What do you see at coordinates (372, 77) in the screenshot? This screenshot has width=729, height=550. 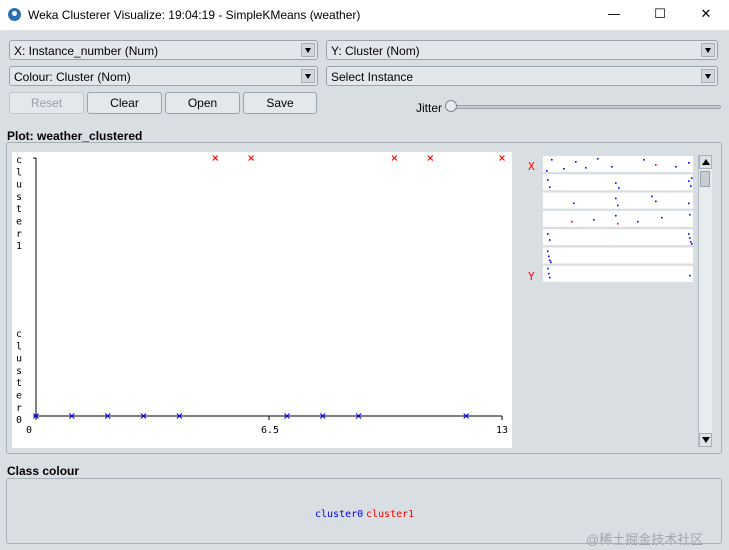 I see `select-instance-value: Select Instance` at bounding box center [372, 77].